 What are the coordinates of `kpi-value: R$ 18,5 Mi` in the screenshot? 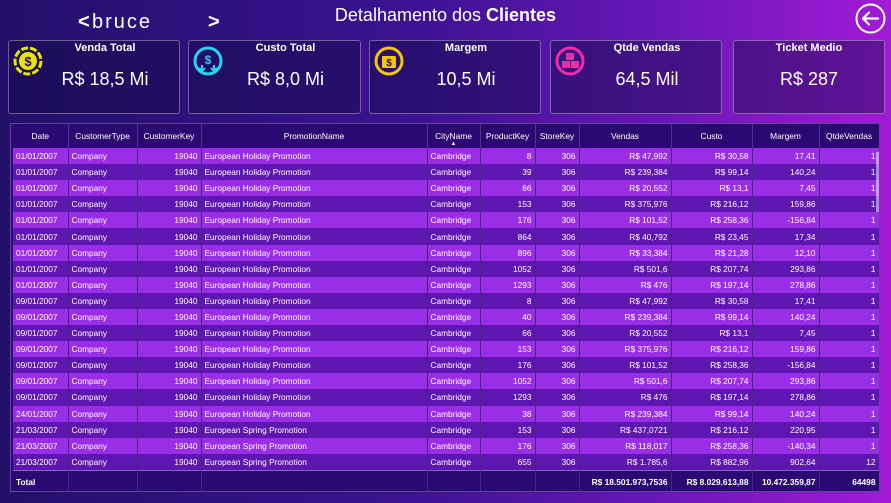 It's located at (105, 79).